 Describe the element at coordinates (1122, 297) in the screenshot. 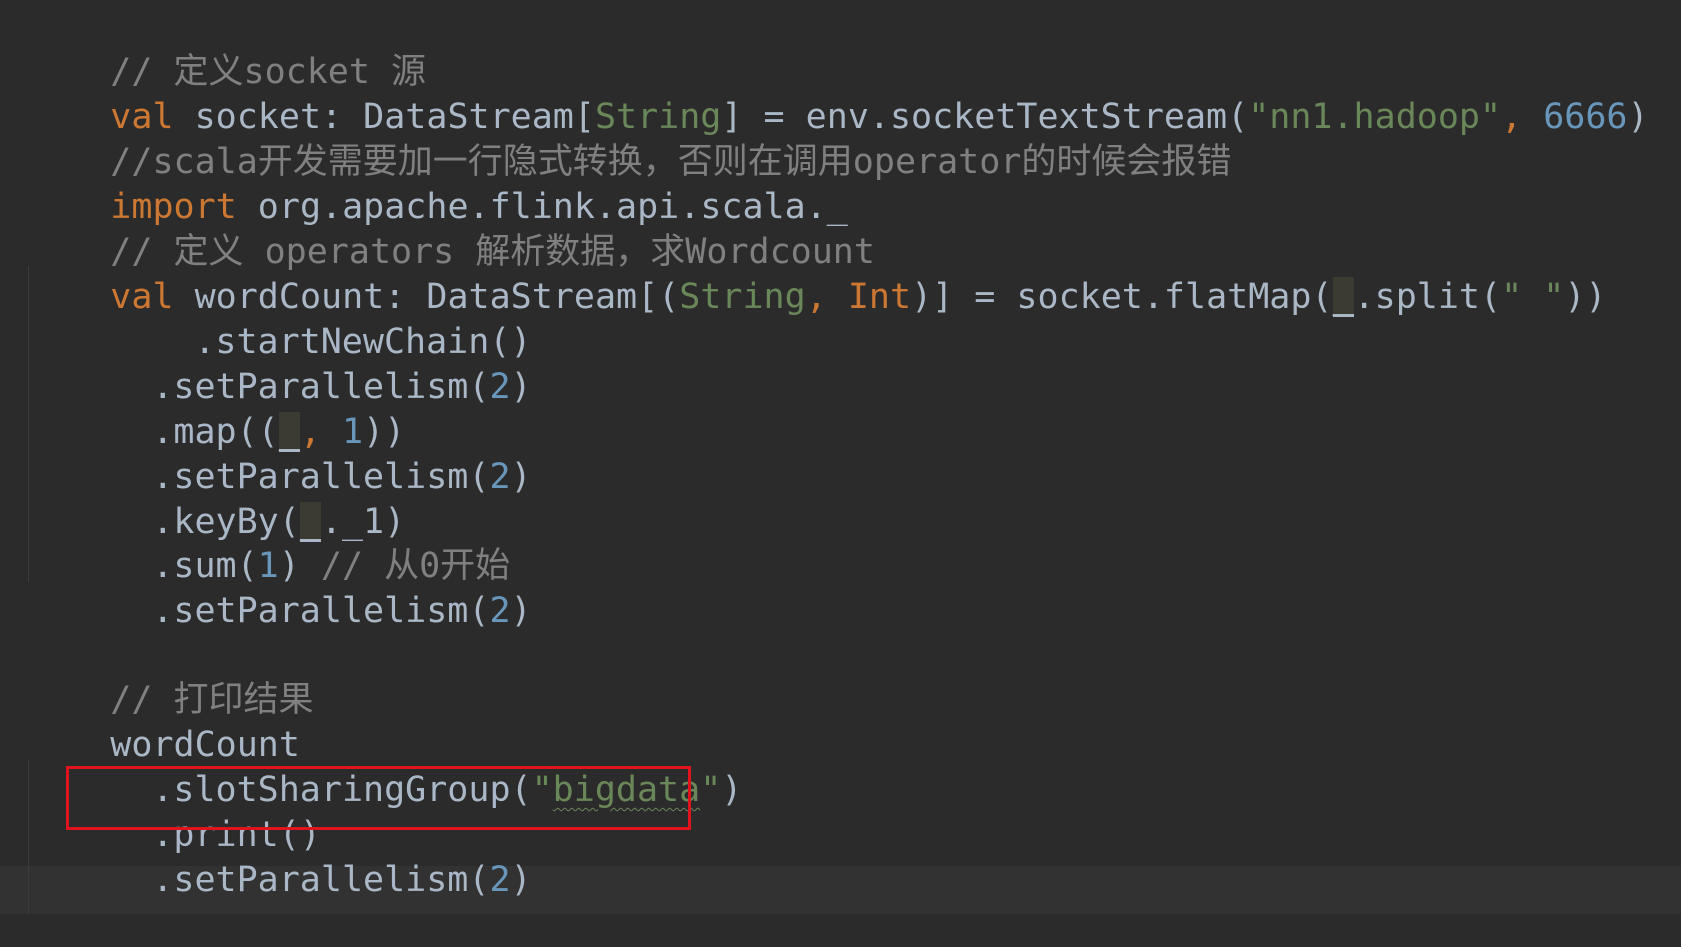

I see `code-text: )] = socket.flatMap(` at that location.